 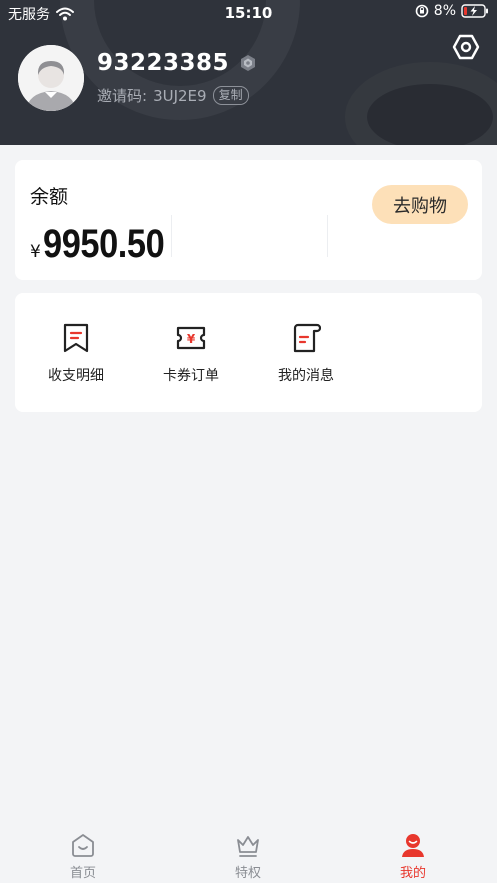 I want to click on tab-privileges: 特权, so click(x=248, y=856).